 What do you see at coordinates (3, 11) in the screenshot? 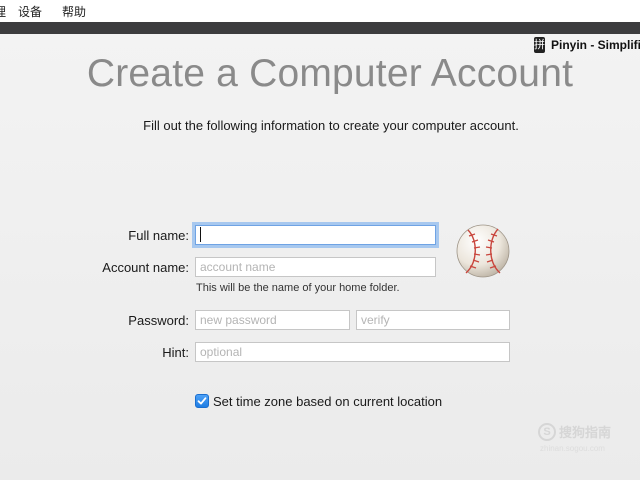
I see `menu-item-partial: 理` at bounding box center [3, 11].